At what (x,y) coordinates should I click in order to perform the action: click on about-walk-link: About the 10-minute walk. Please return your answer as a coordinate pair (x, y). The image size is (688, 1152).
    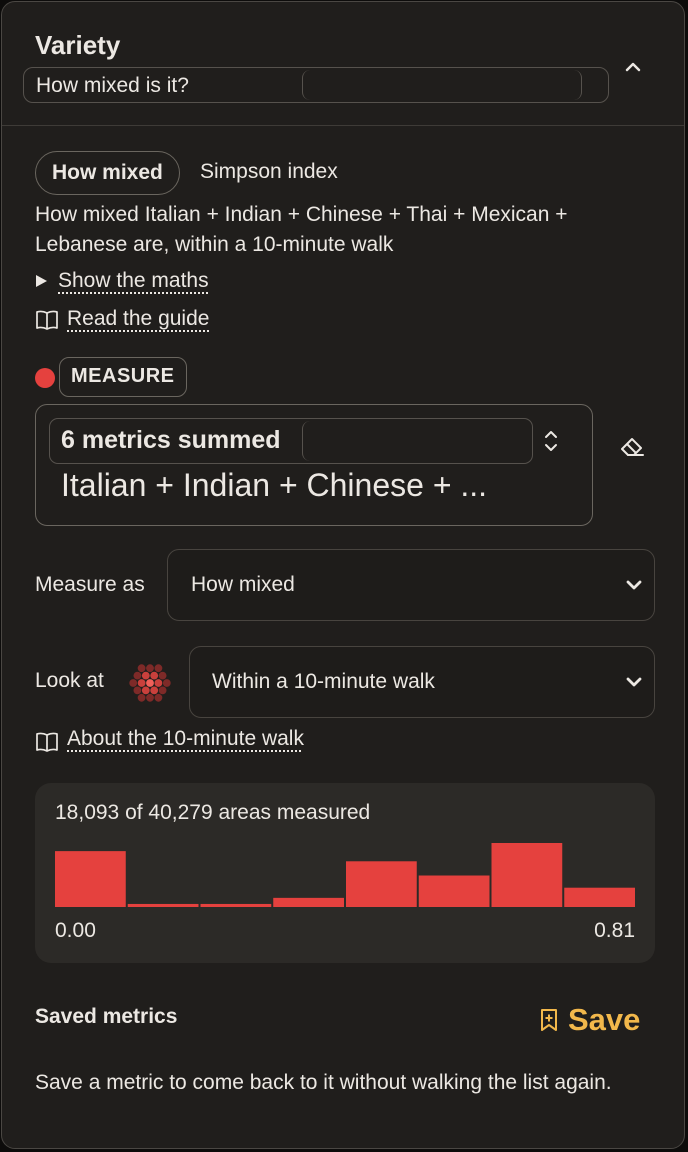
    Looking at the image, I should click on (185, 739).